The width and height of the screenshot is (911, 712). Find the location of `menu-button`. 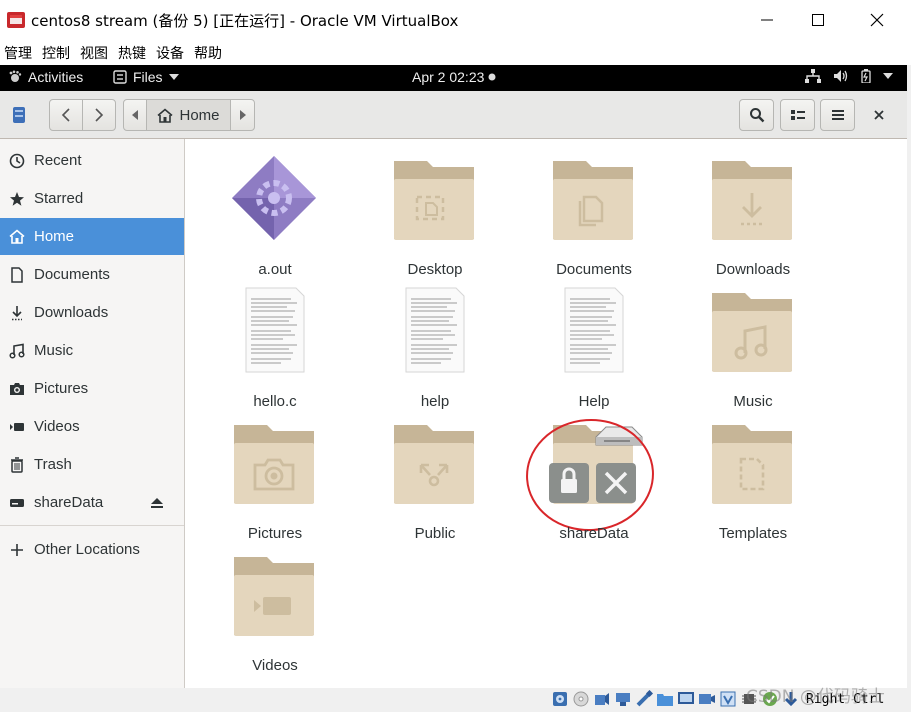

menu-button is located at coordinates (837, 115).